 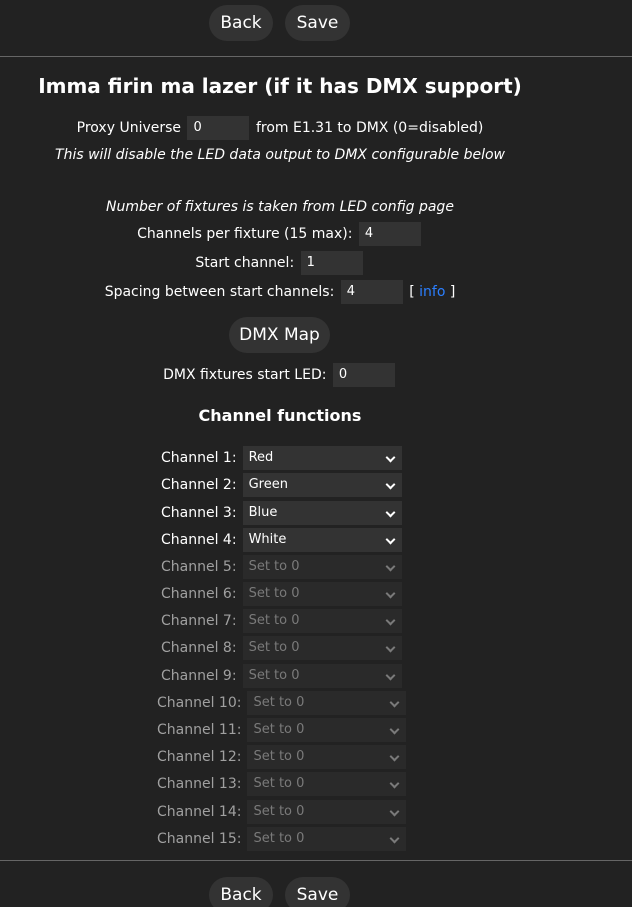 What do you see at coordinates (327, 703) in the screenshot?
I see `channel-select-10: Set to 0` at bounding box center [327, 703].